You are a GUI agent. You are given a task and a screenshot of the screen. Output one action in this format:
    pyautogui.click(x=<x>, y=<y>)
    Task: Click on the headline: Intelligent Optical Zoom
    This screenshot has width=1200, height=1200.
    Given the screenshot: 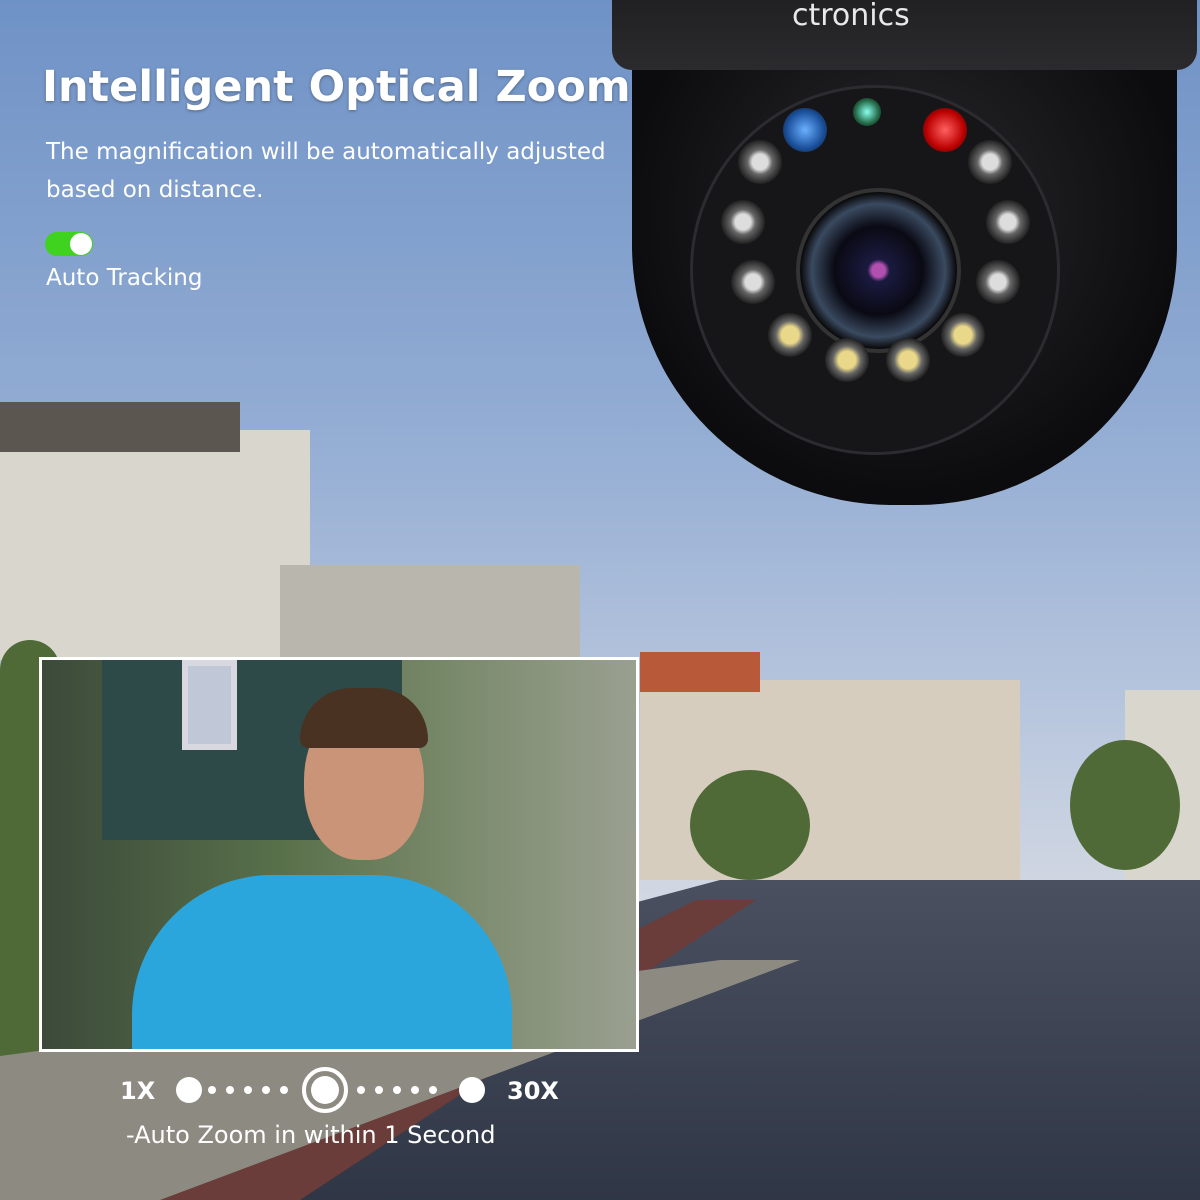 What is the action you would take?
    pyautogui.click(x=336, y=87)
    